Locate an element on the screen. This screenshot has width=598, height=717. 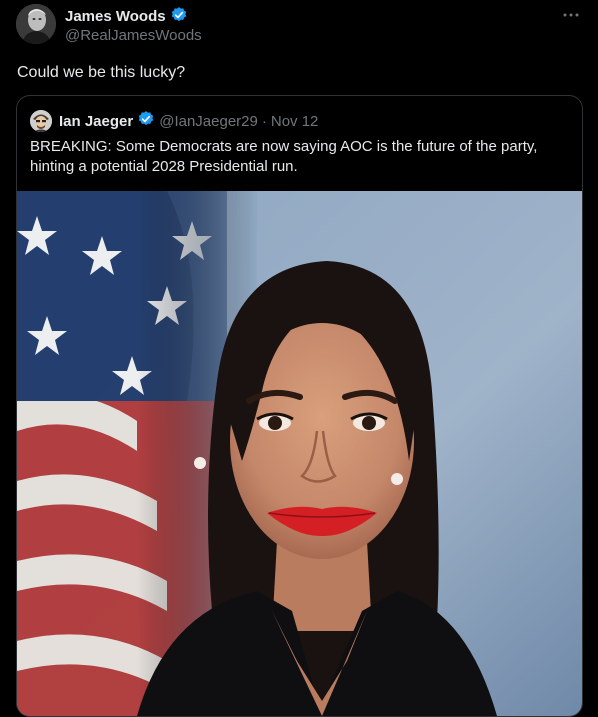
more-horizontal-icon is located at coordinates (571, 15).